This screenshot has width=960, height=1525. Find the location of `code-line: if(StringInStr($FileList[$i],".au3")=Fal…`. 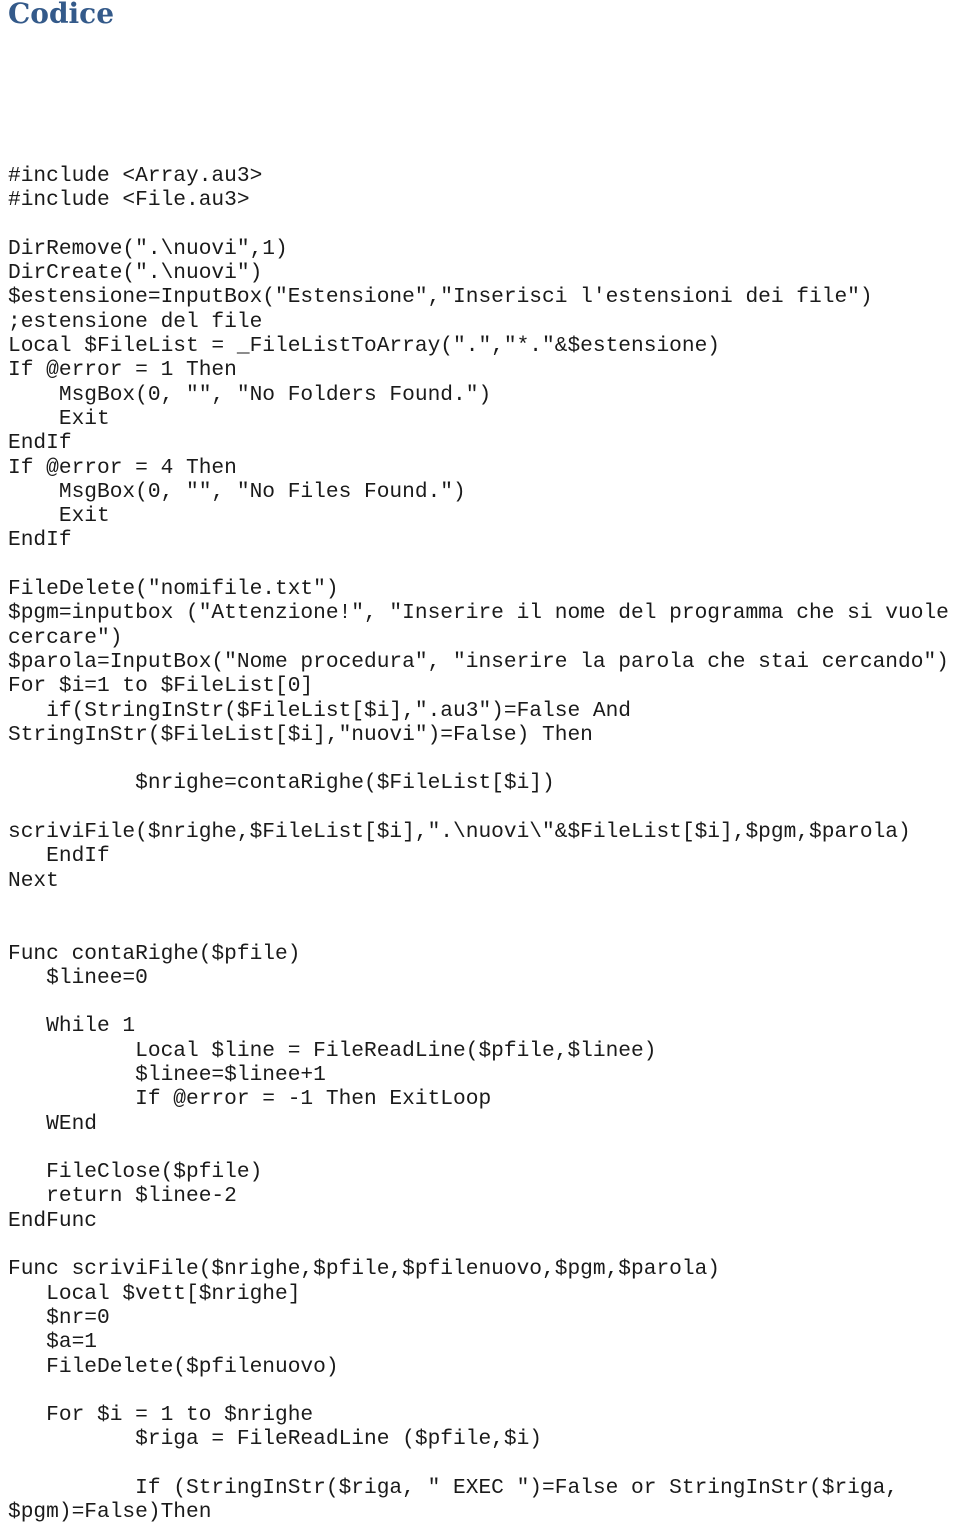

code-line: if(StringInStr($FileList[$i],".au3")=Fal… is located at coordinates (320, 710).